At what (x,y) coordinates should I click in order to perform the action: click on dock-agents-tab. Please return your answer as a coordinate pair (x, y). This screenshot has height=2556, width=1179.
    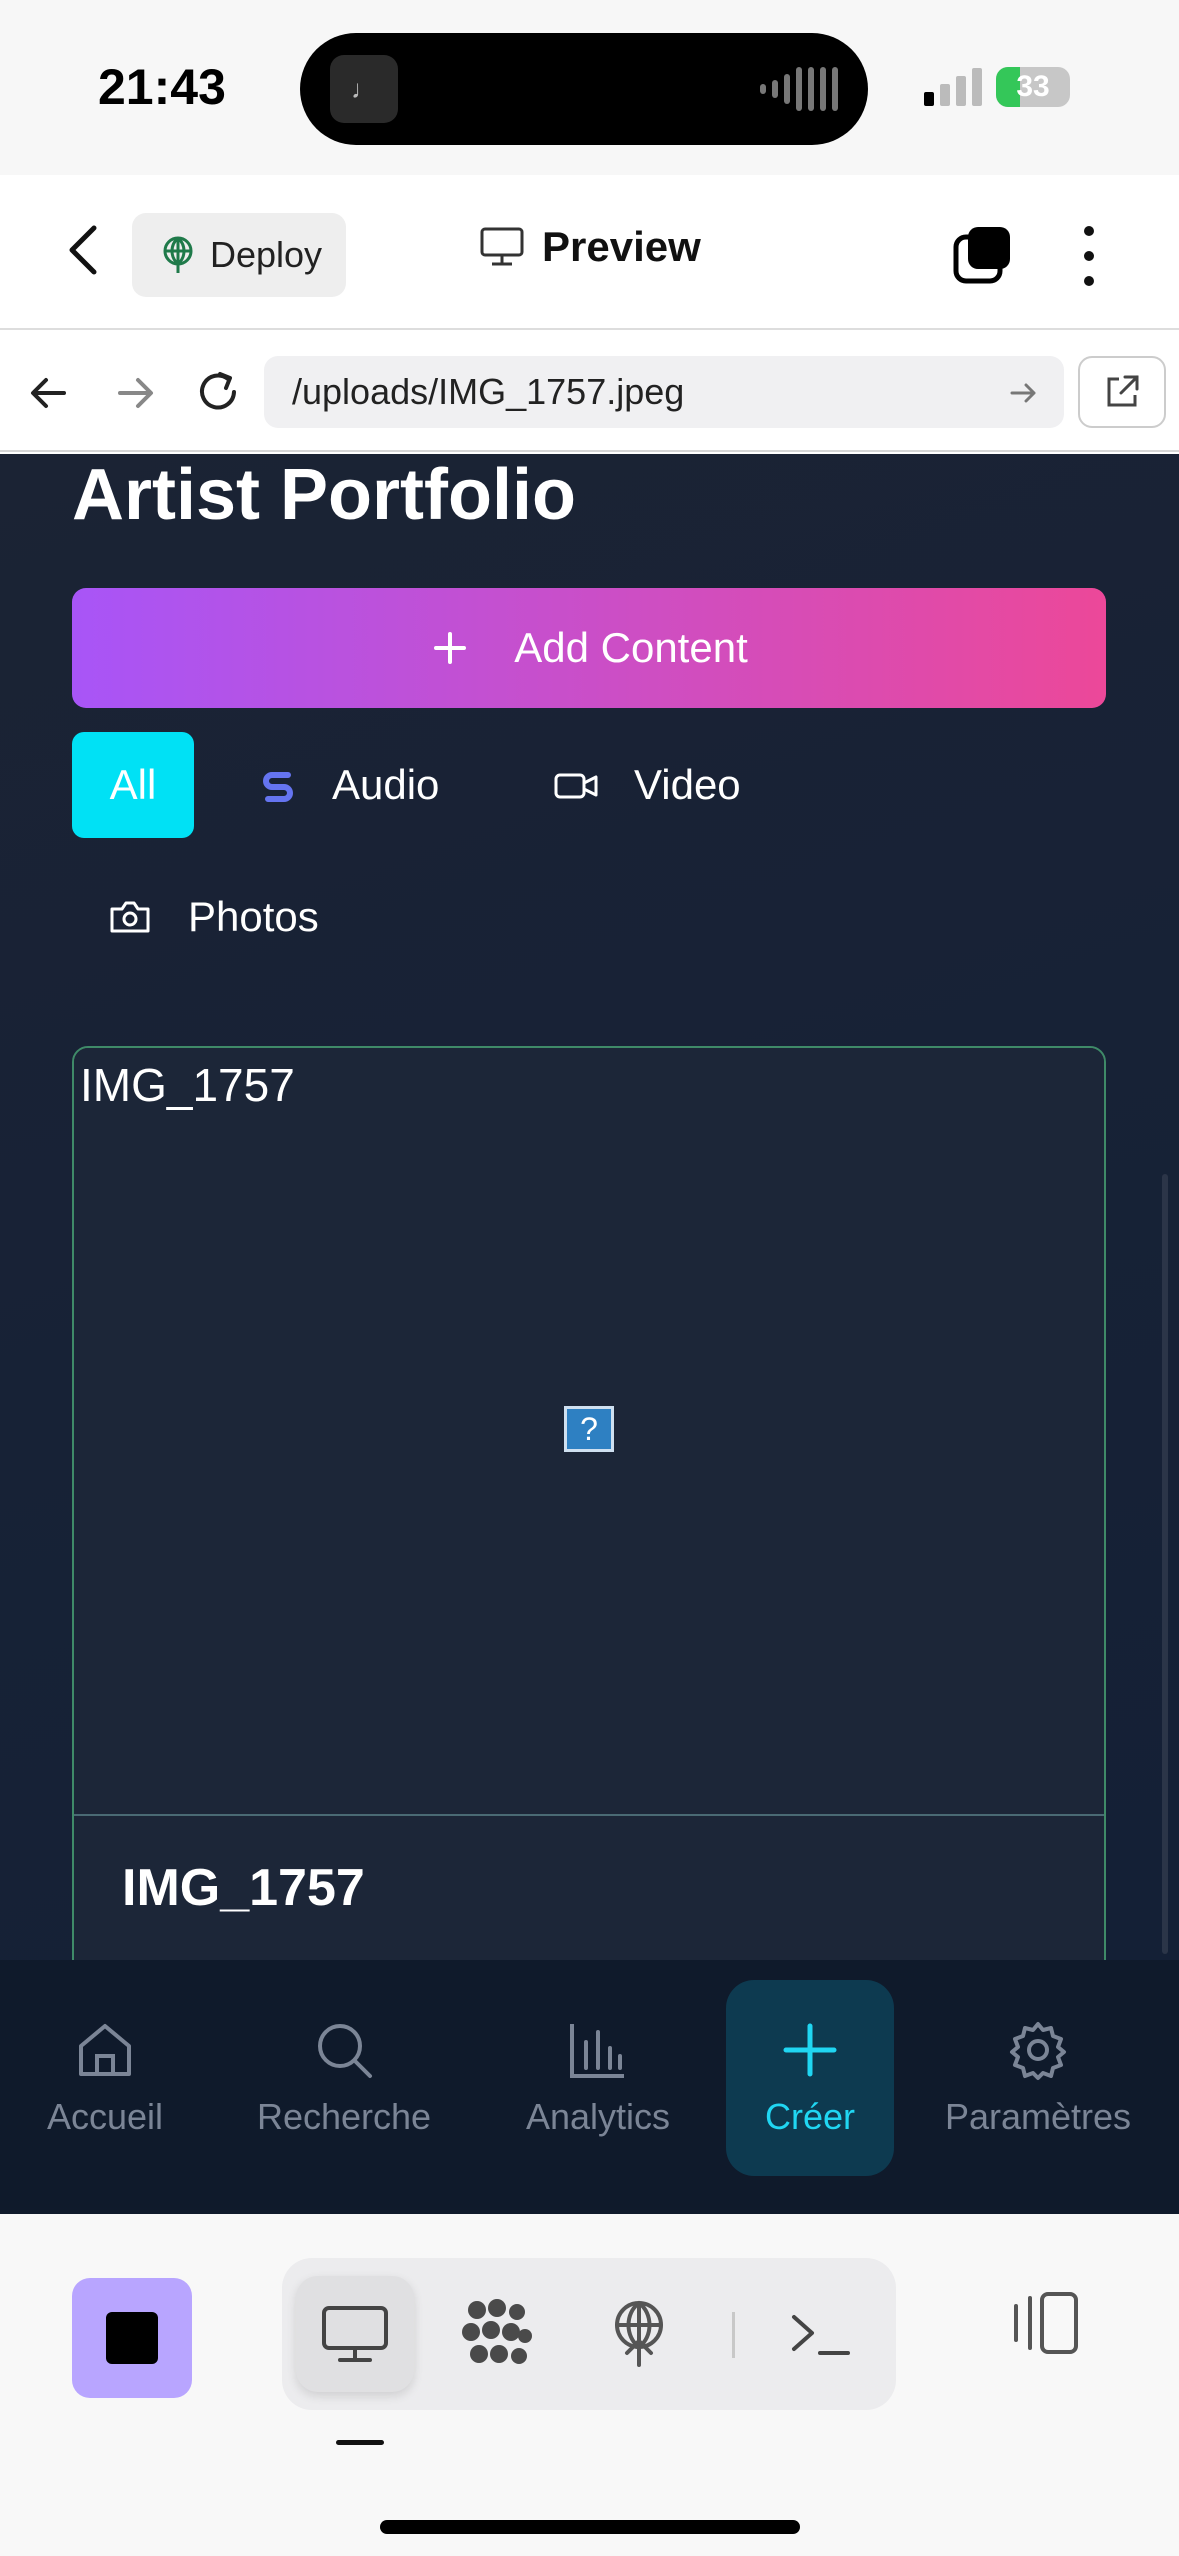
    Looking at the image, I should click on (497, 2334).